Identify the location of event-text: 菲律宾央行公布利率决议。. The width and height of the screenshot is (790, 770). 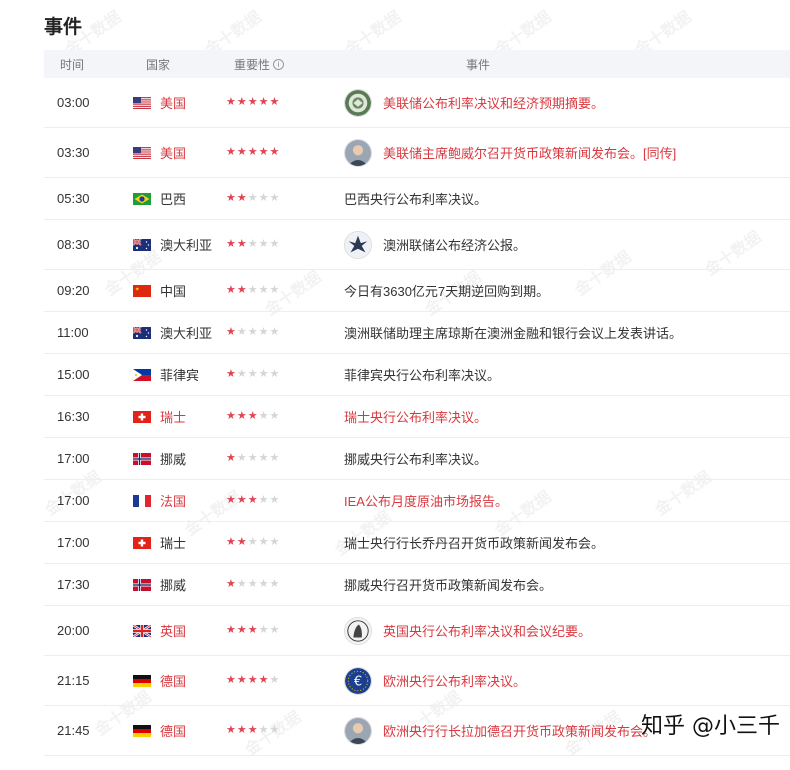
(422, 374).